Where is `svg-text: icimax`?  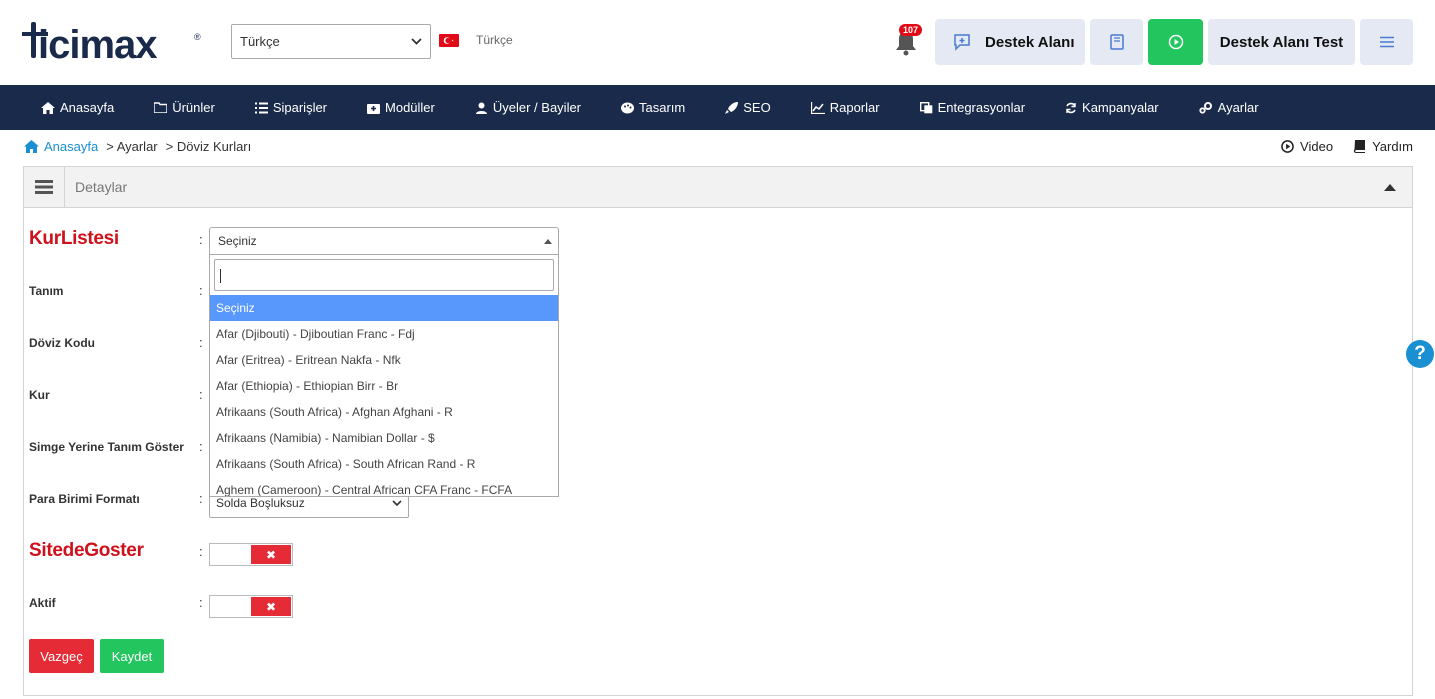 svg-text: icimax is located at coordinates (97, 43).